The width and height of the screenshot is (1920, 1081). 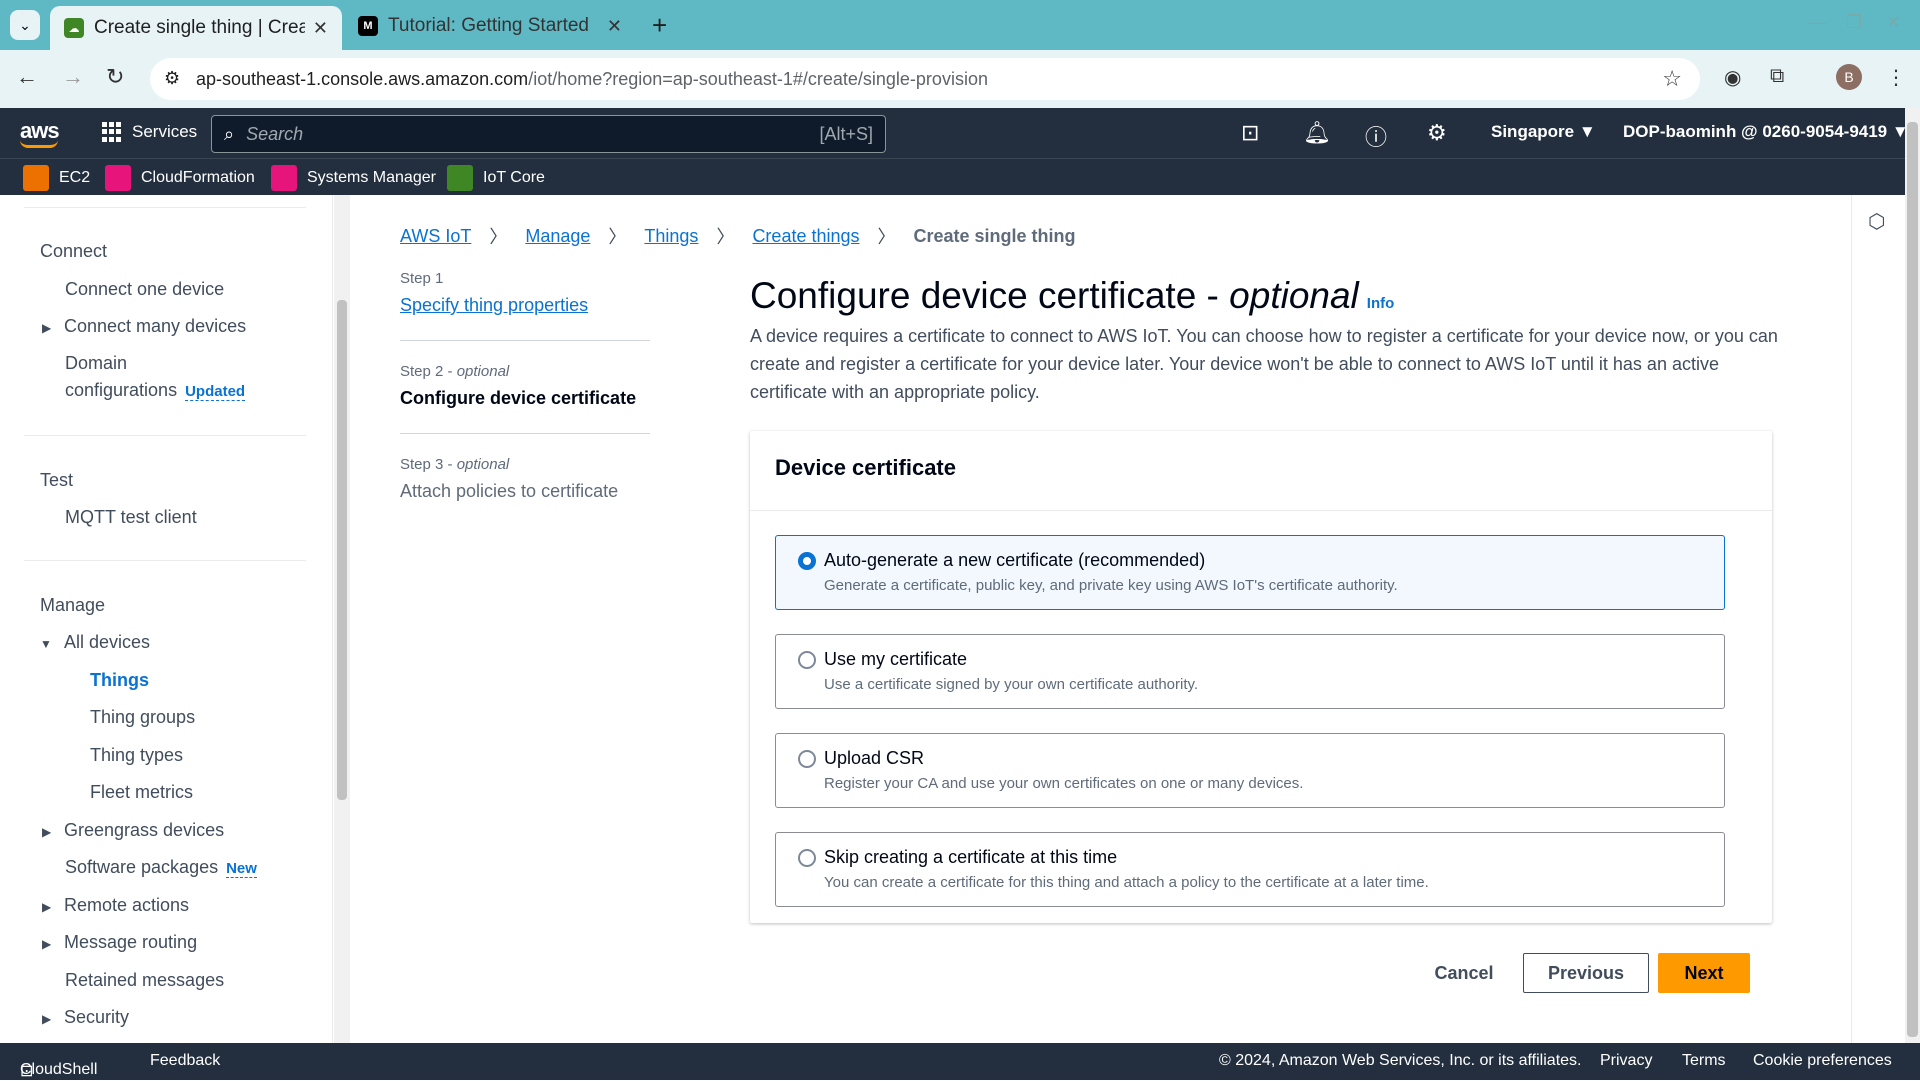 I want to click on account-menu: DOP-baominh @ 0260-9054-9419 ▼, so click(x=1766, y=132).